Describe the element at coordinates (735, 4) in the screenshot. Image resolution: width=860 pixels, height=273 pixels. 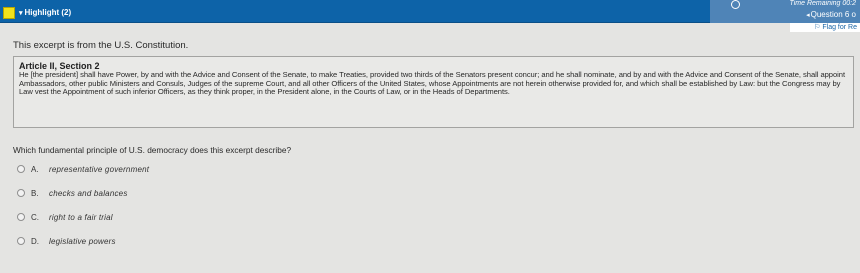
I see `clock-icon` at that location.